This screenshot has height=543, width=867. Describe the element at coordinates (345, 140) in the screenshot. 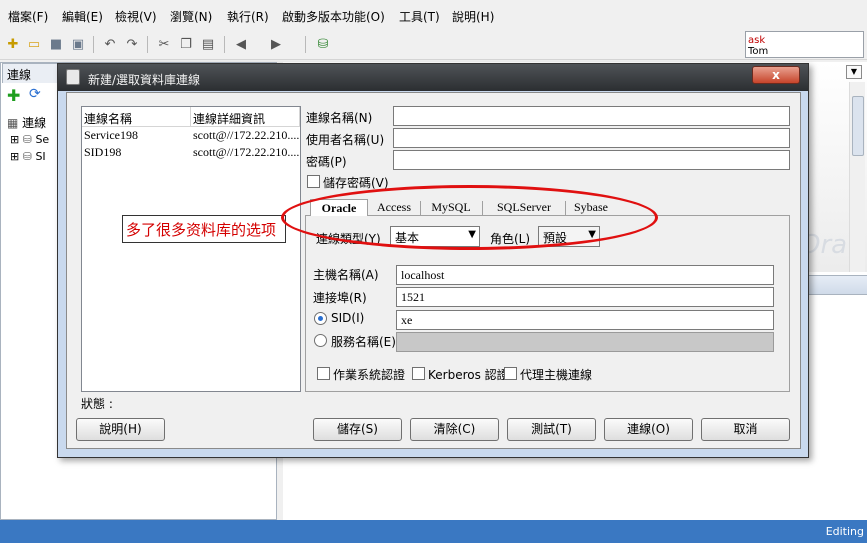

I see `username-label: 使用者名稱(U)` at that location.